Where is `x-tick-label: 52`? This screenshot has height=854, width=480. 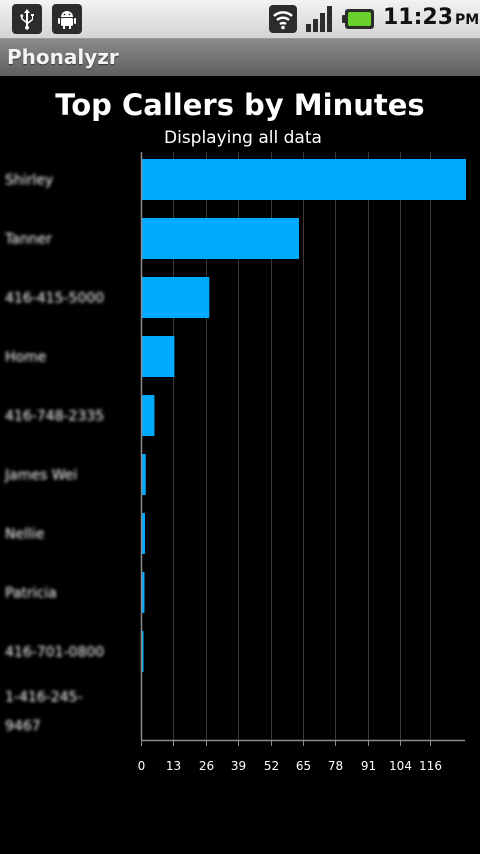 x-tick-label: 52 is located at coordinates (271, 766).